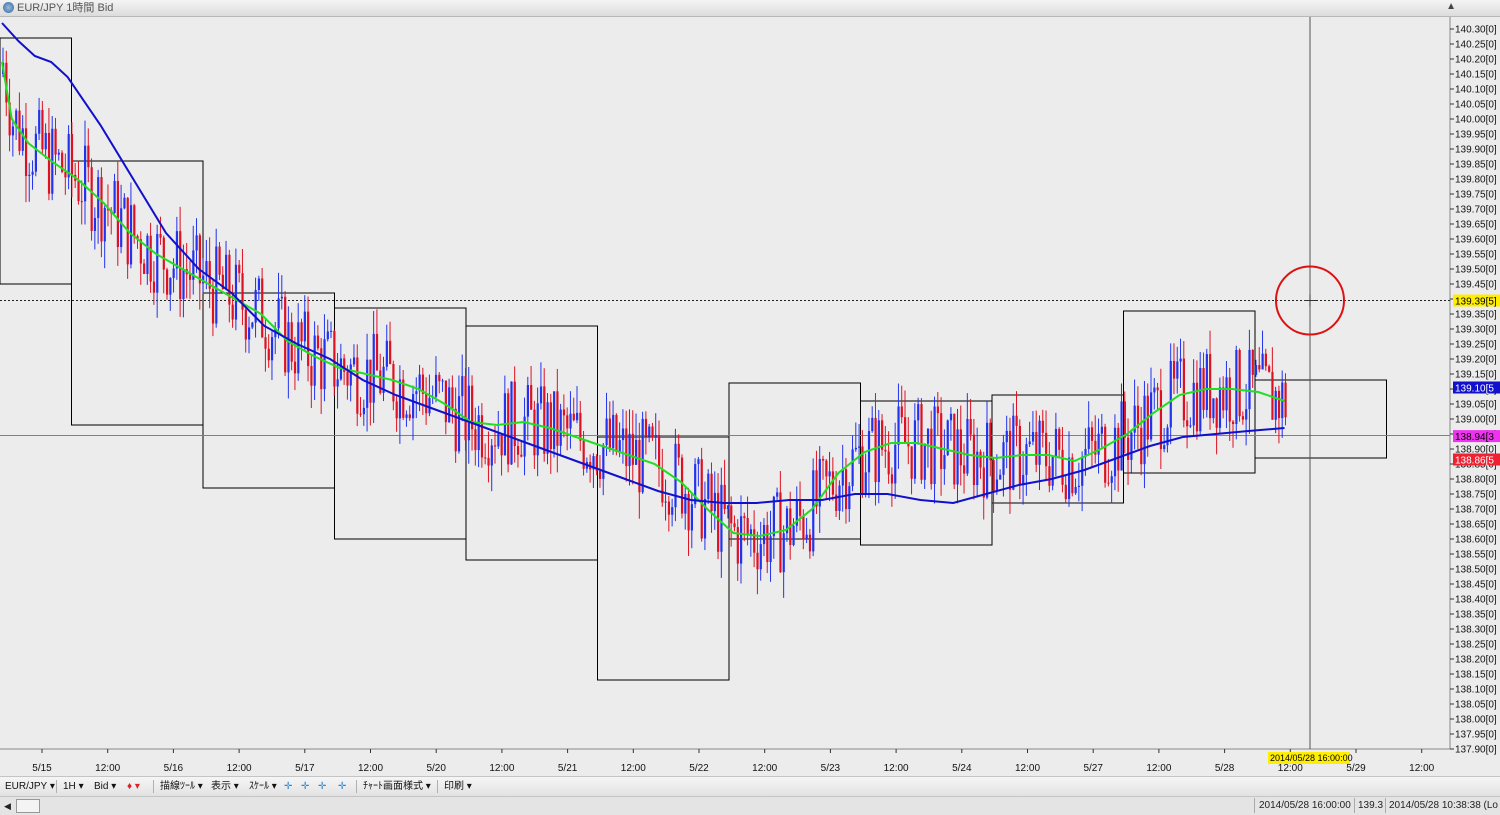 This screenshot has width=1500, height=815. I want to click on drawing-tools-dropdown: 描線ﾂｰﾙ ▾, so click(181, 786).